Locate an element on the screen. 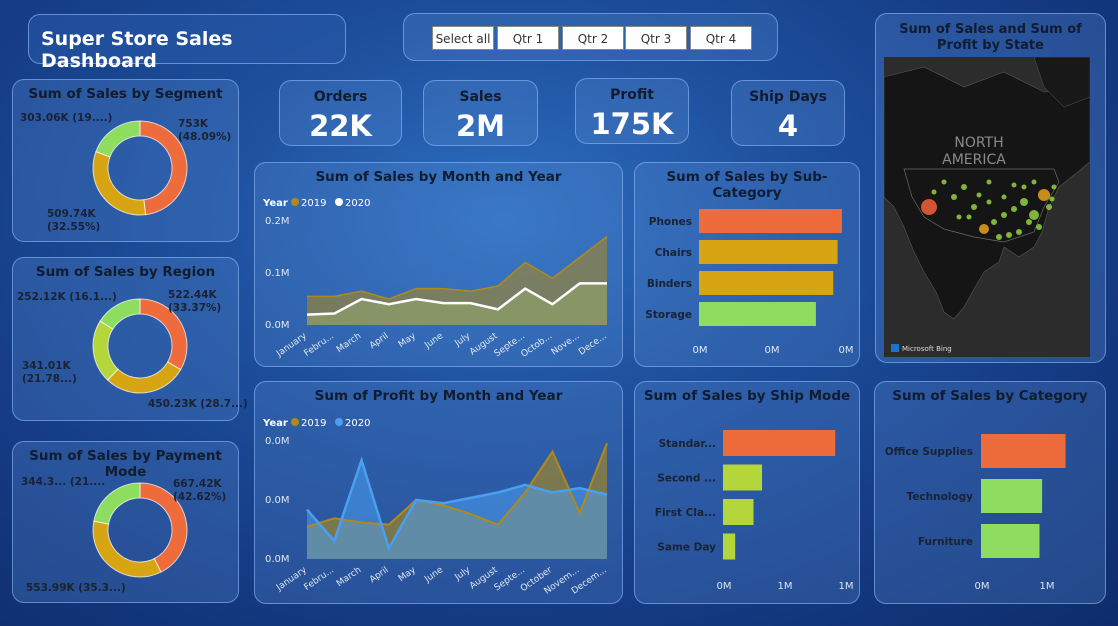 The width and height of the screenshot is (1118, 626). bar-ship-label-3: Same Day is located at coordinates (686, 548).